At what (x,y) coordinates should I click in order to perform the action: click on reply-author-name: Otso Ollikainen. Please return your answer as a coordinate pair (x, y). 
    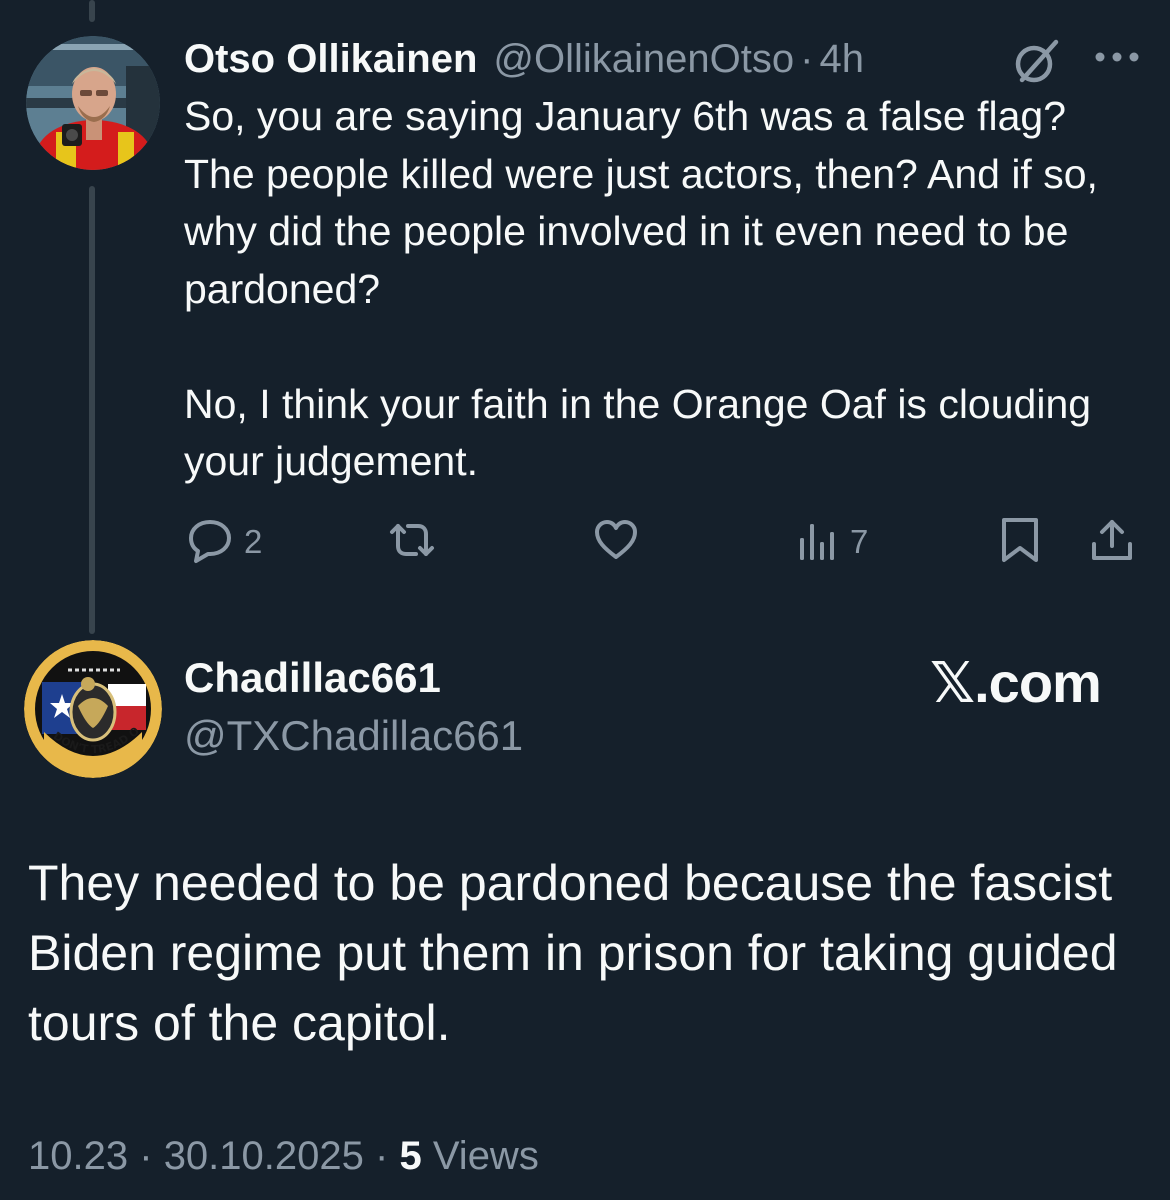
    Looking at the image, I should click on (330, 59).